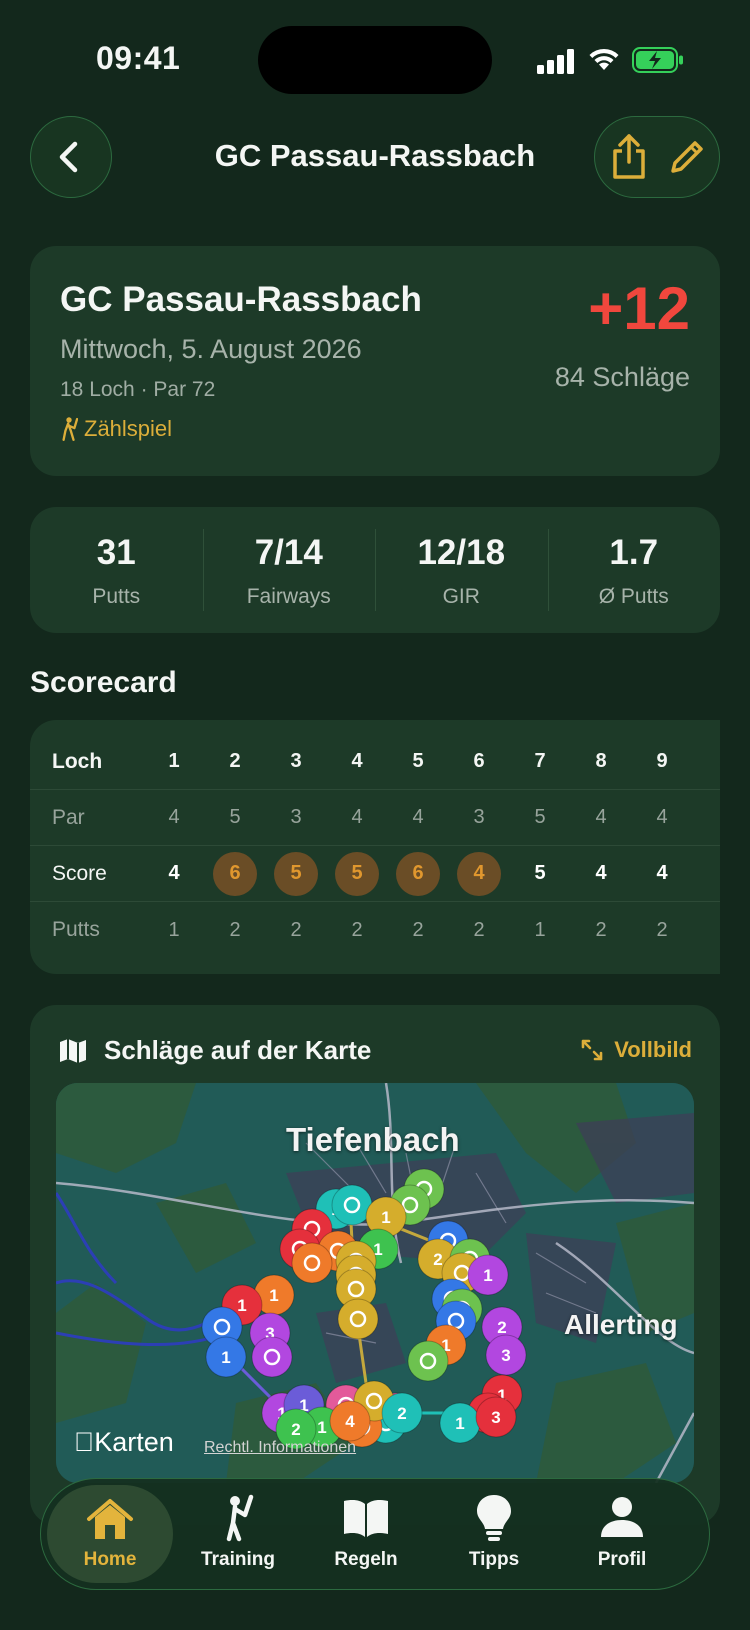 This screenshot has height=1630, width=750. Describe the element at coordinates (634, 552) in the screenshot. I see `stat-value: 1.7` at that location.